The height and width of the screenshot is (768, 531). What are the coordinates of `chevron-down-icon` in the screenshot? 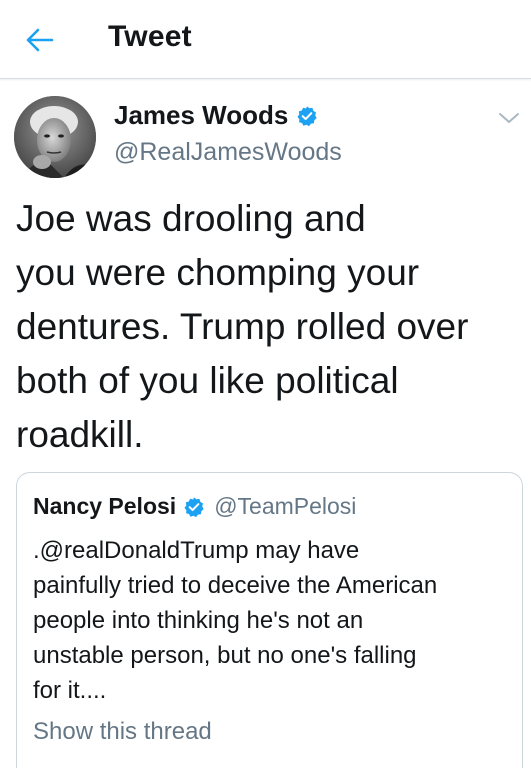 It's located at (509, 118).